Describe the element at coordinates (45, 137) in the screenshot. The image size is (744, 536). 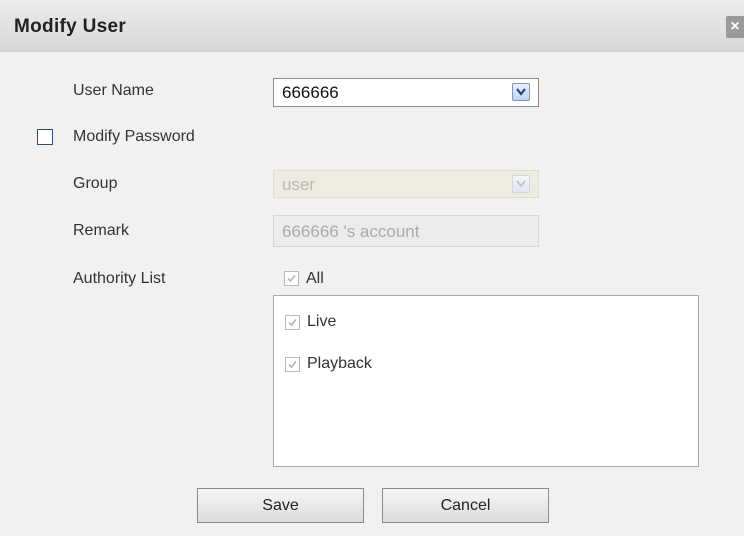
I see `modify-password-checkbox` at that location.